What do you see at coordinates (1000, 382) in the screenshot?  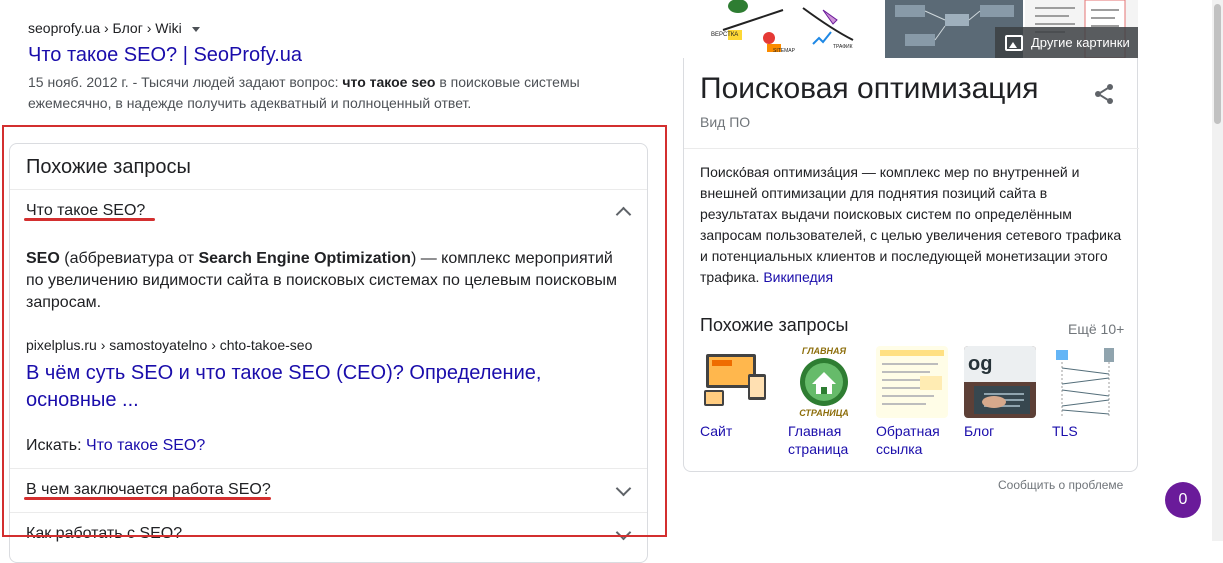 I see `related-thumbnail-blog: og` at bounding box center [1000, 382].